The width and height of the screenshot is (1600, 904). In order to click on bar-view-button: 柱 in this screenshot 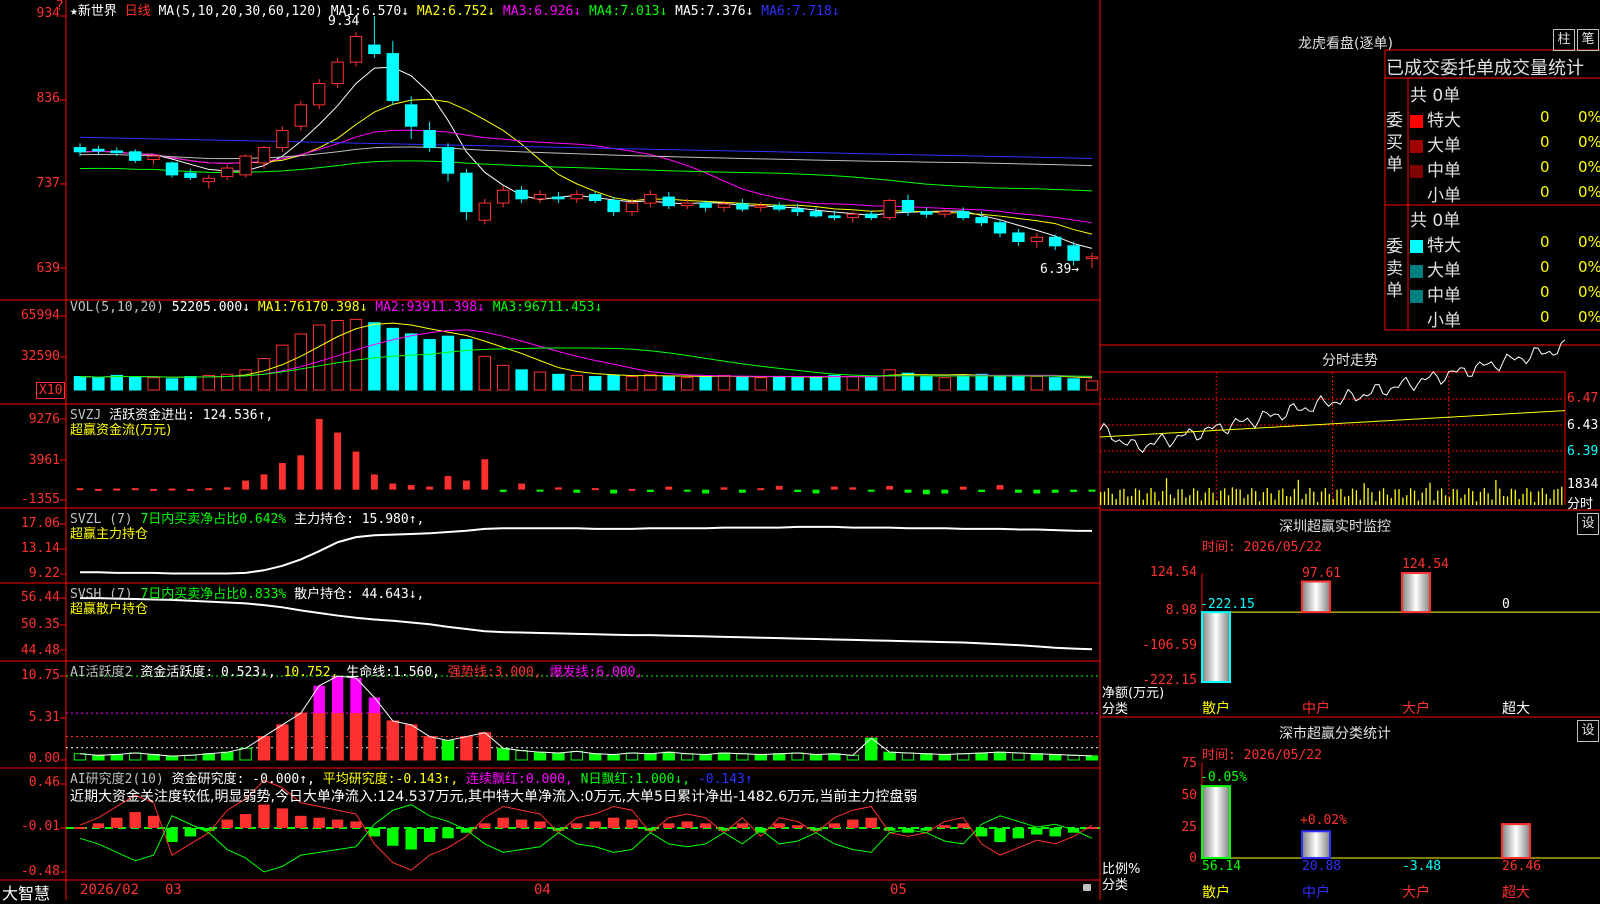, I will do `click(1564, 40)`.